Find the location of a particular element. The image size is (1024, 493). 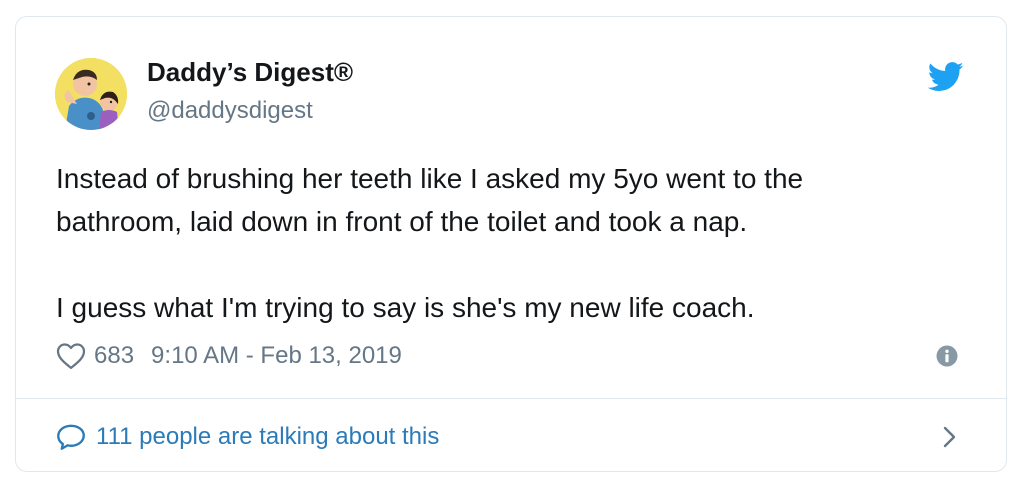

tweet-meta: 683 9:10 AM - Feb 13, 2019 is located at coordinates (229, 356).